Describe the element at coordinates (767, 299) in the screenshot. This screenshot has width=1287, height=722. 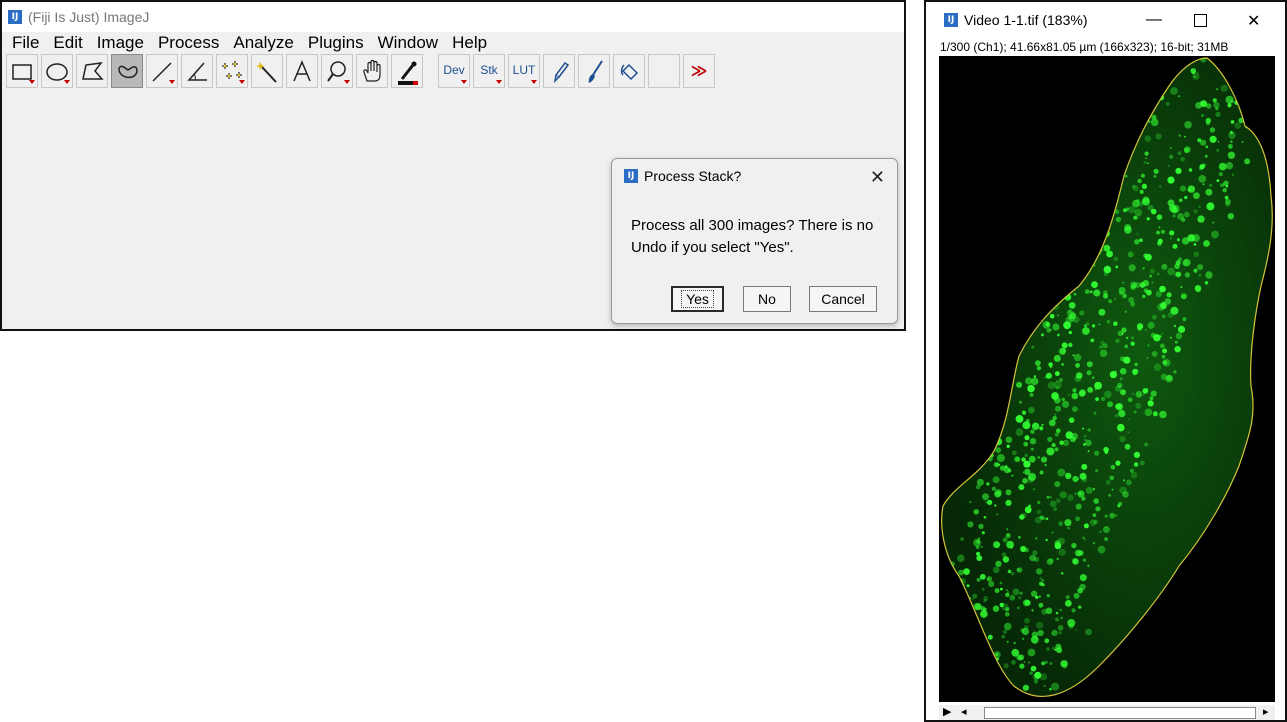
I see `no-button: No` at that location.